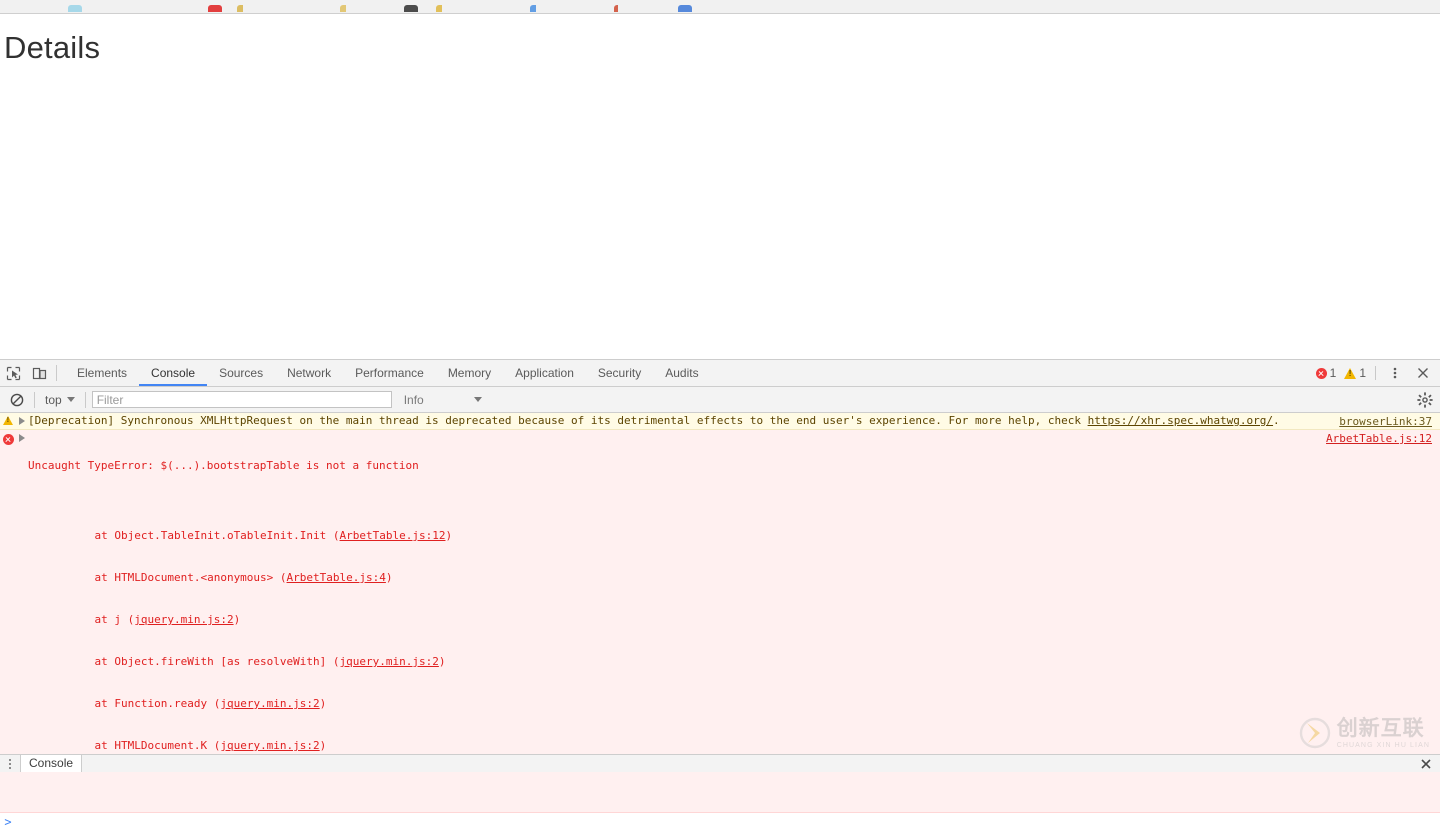 This screenshot has width=1440, height=833. What do you see at coordinates (720, 7) in the screenshot?
I see `browser-bookmark-strip` at bounding box center [720, 7].